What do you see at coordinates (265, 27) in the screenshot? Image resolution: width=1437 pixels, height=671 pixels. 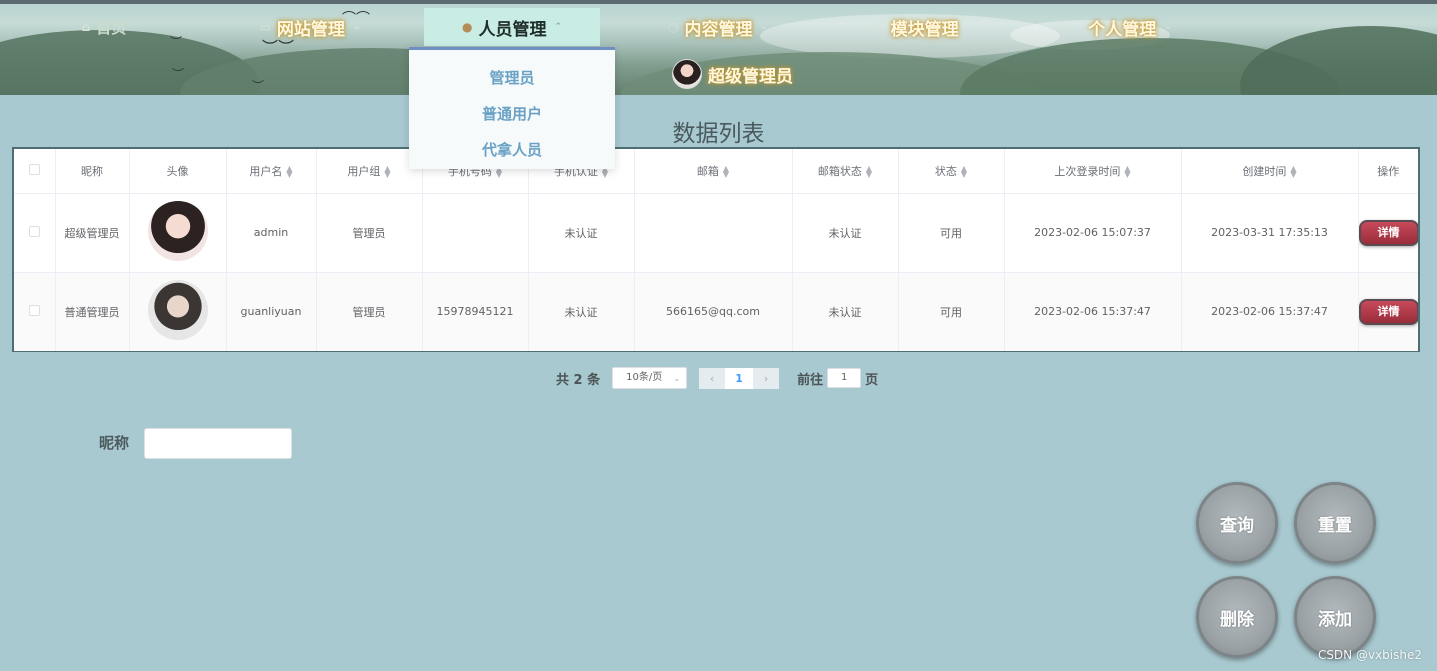 I see `monitor-icon: ▭` at bounding box center [265, 27].